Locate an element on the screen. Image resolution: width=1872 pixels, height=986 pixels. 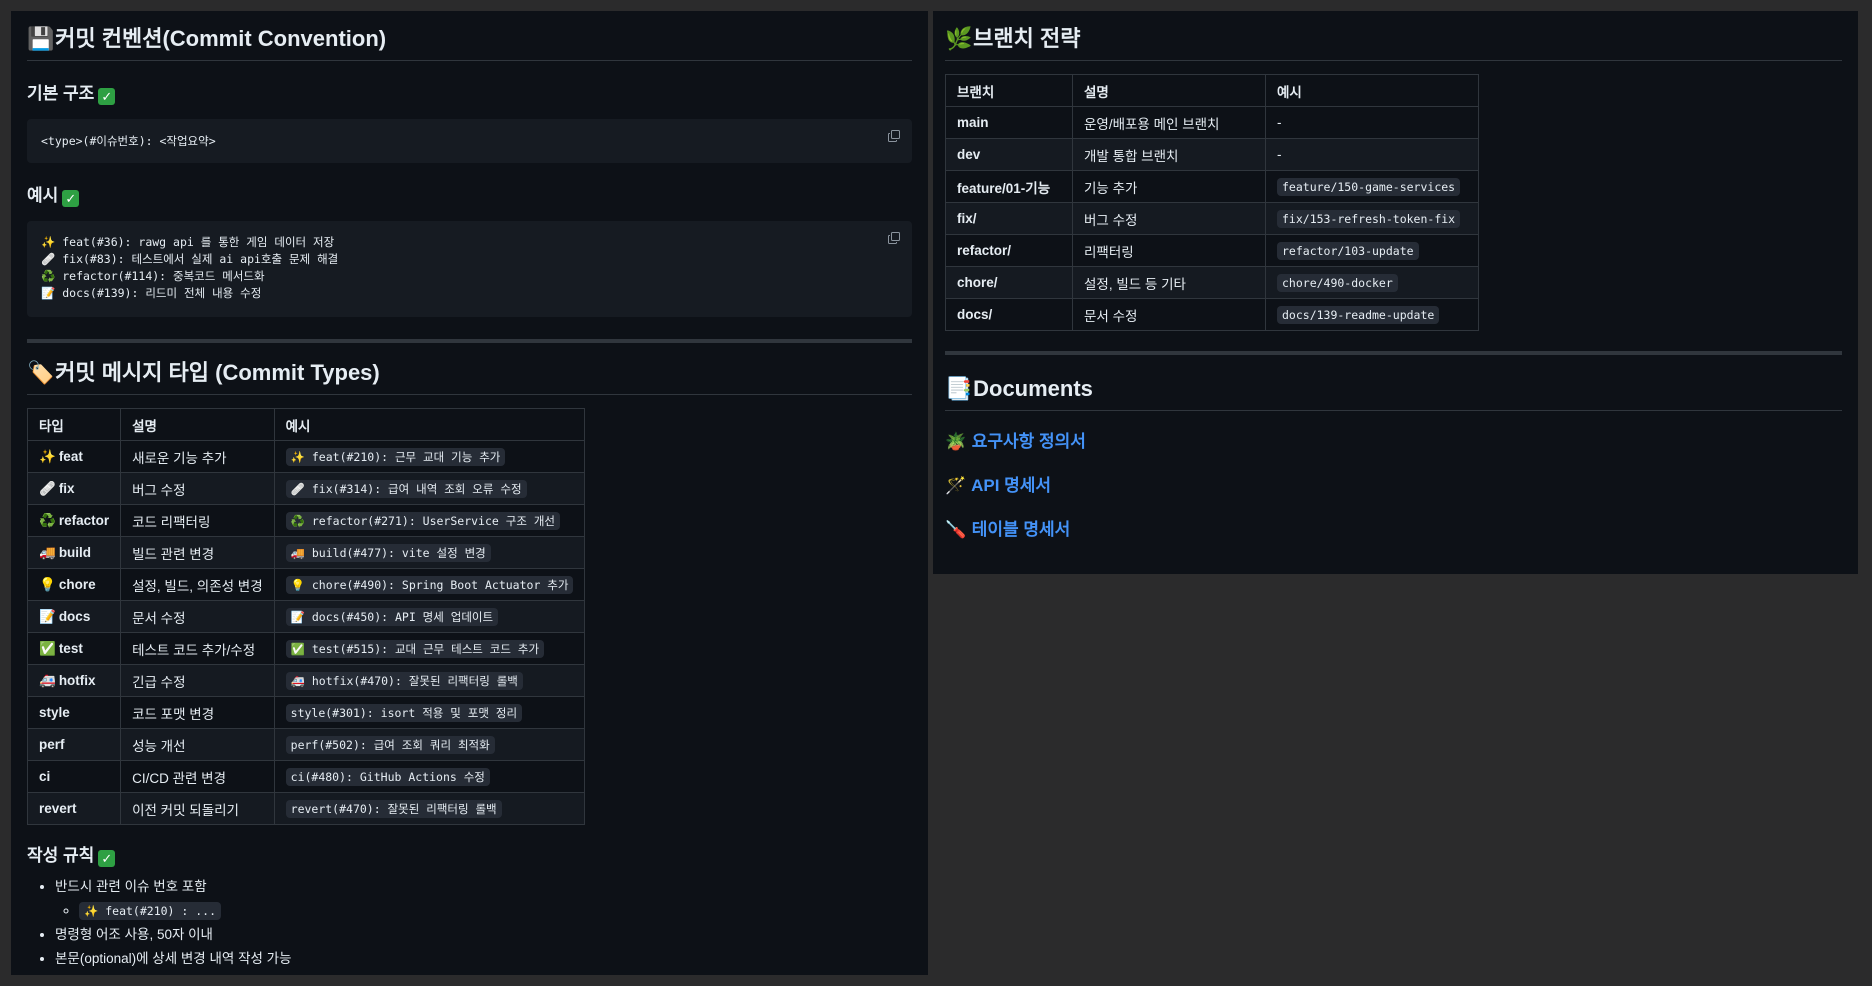
commit-type-example-cell: revert(#470): 잘못된 리팩터링 롤백 is located at coordinates (429, 808).